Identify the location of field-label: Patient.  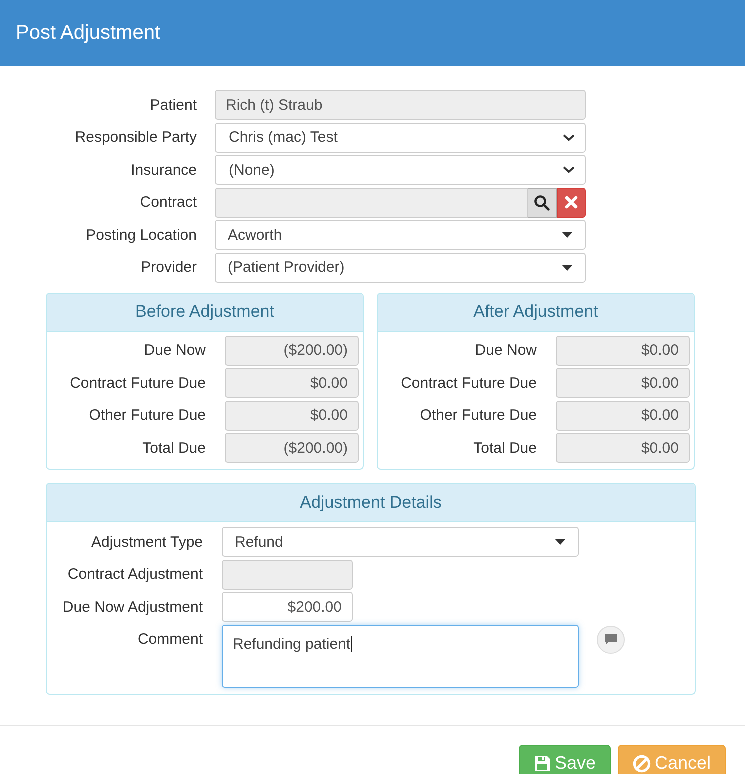
(173, 105).